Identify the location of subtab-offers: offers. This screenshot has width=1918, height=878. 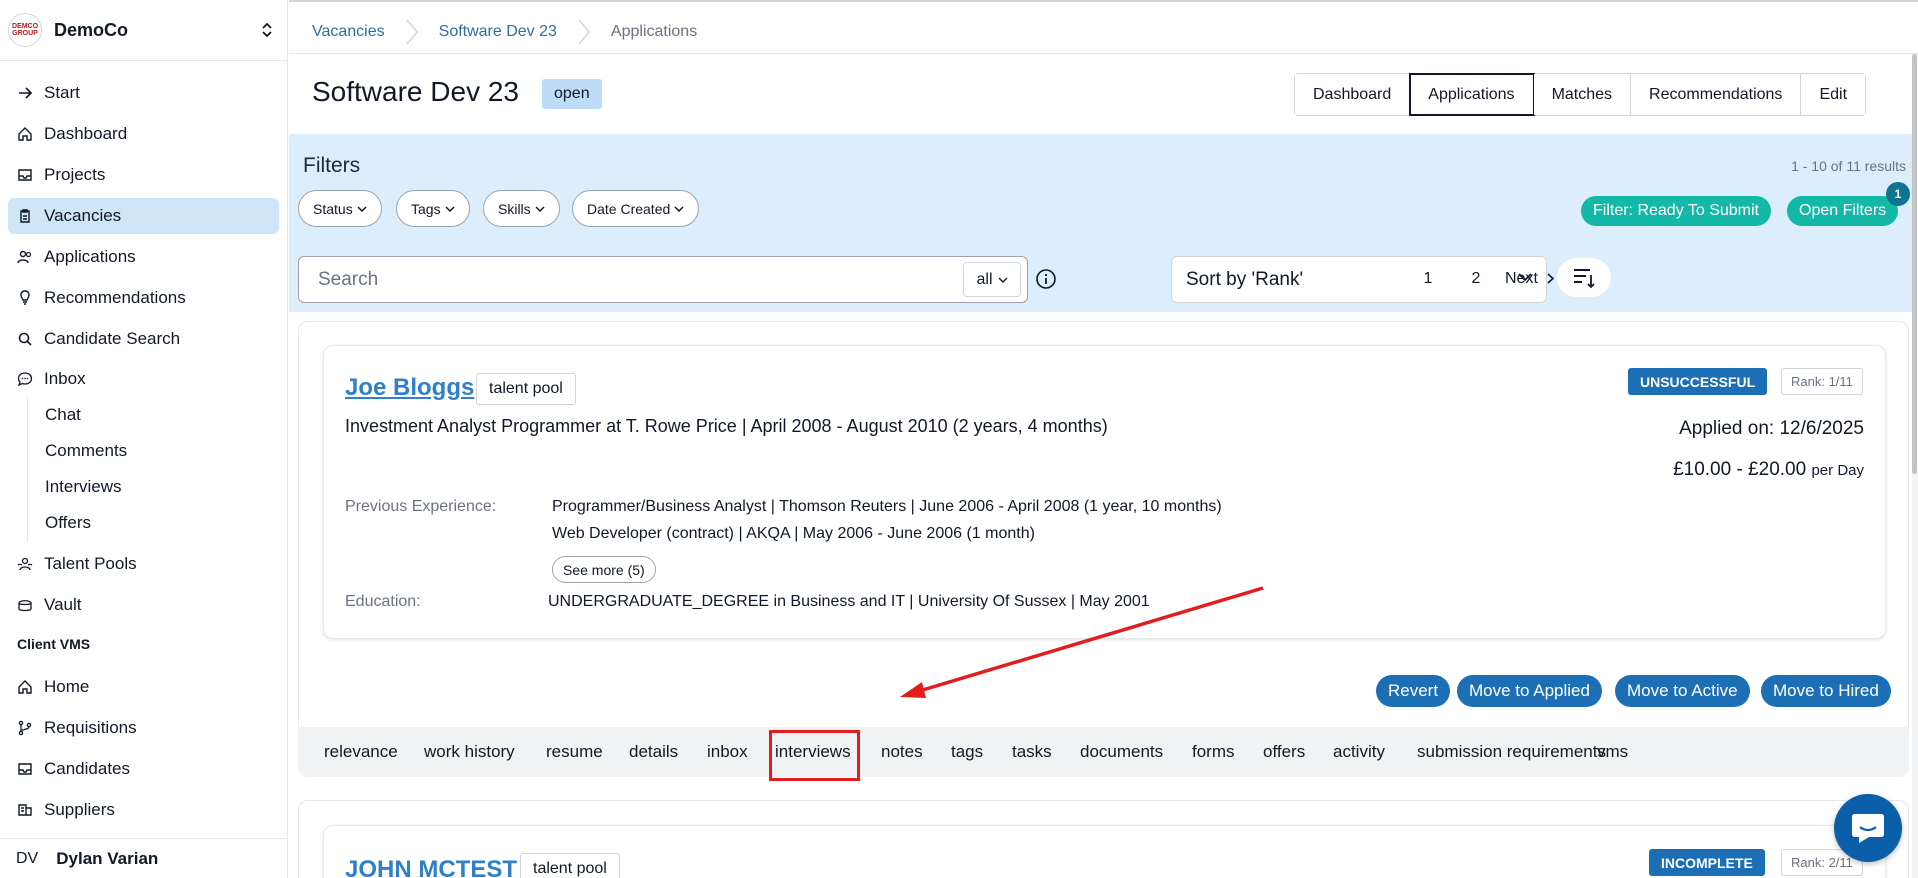
(1284, 752).